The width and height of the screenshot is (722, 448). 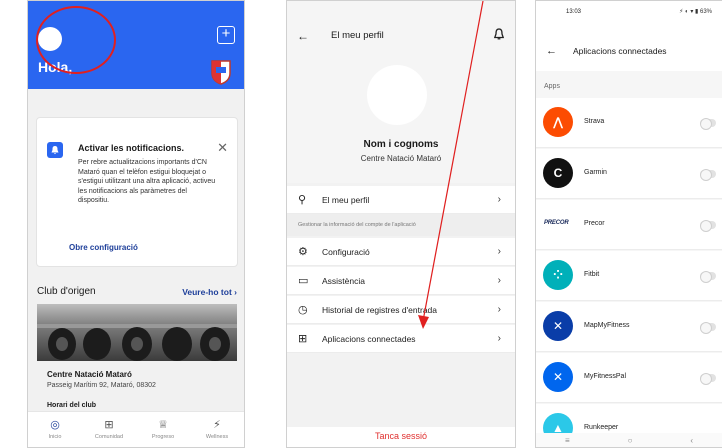 What do you see at coordinates (343, 280) in the screenshot?
I see `menu-item-label: Assistència` at bounding box center [343, 280].